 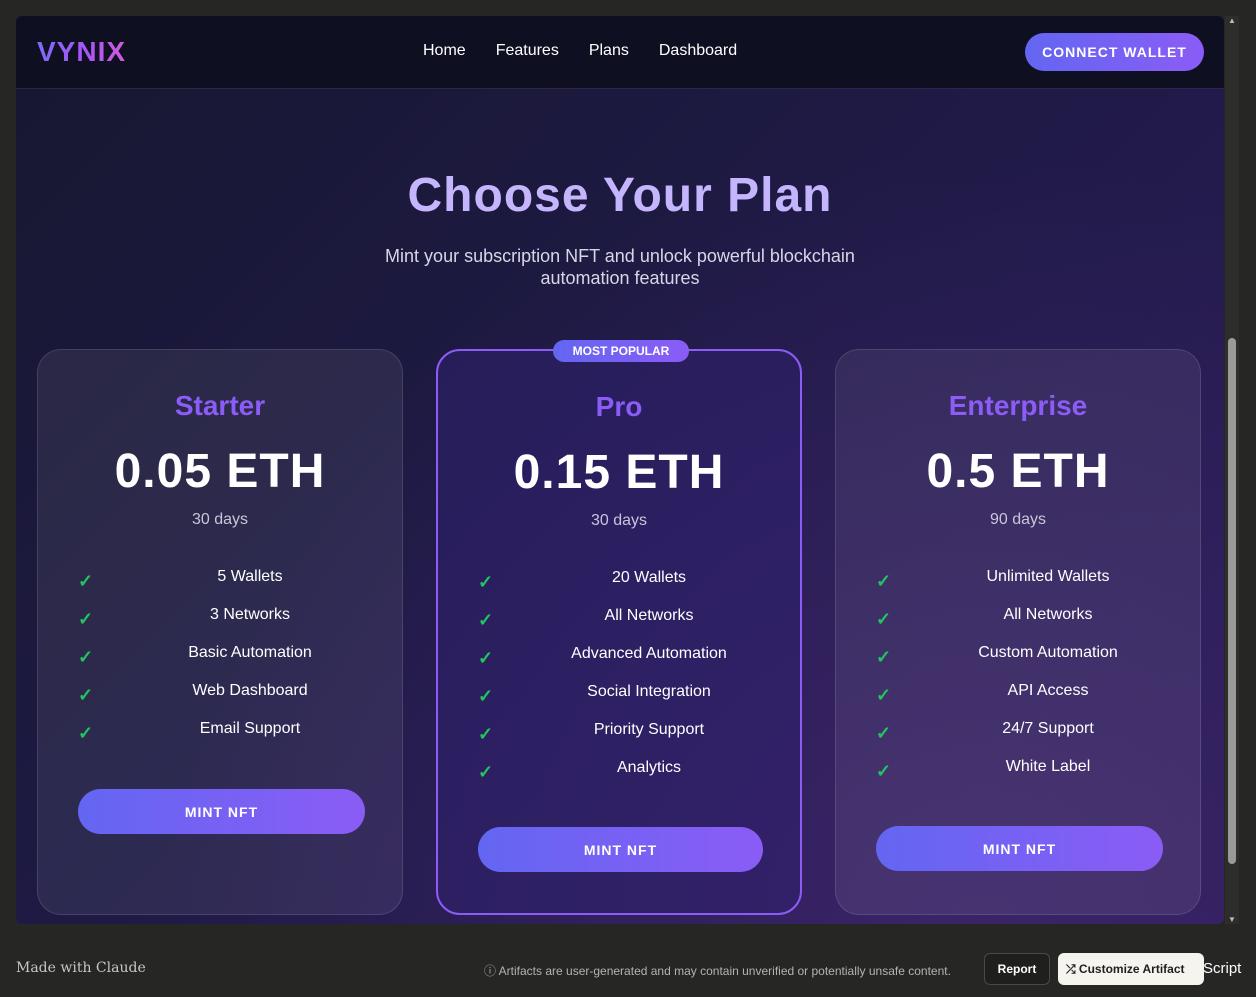 I want to click on feature-item: ✓ Basic Automation, so click(x=220, y=663).